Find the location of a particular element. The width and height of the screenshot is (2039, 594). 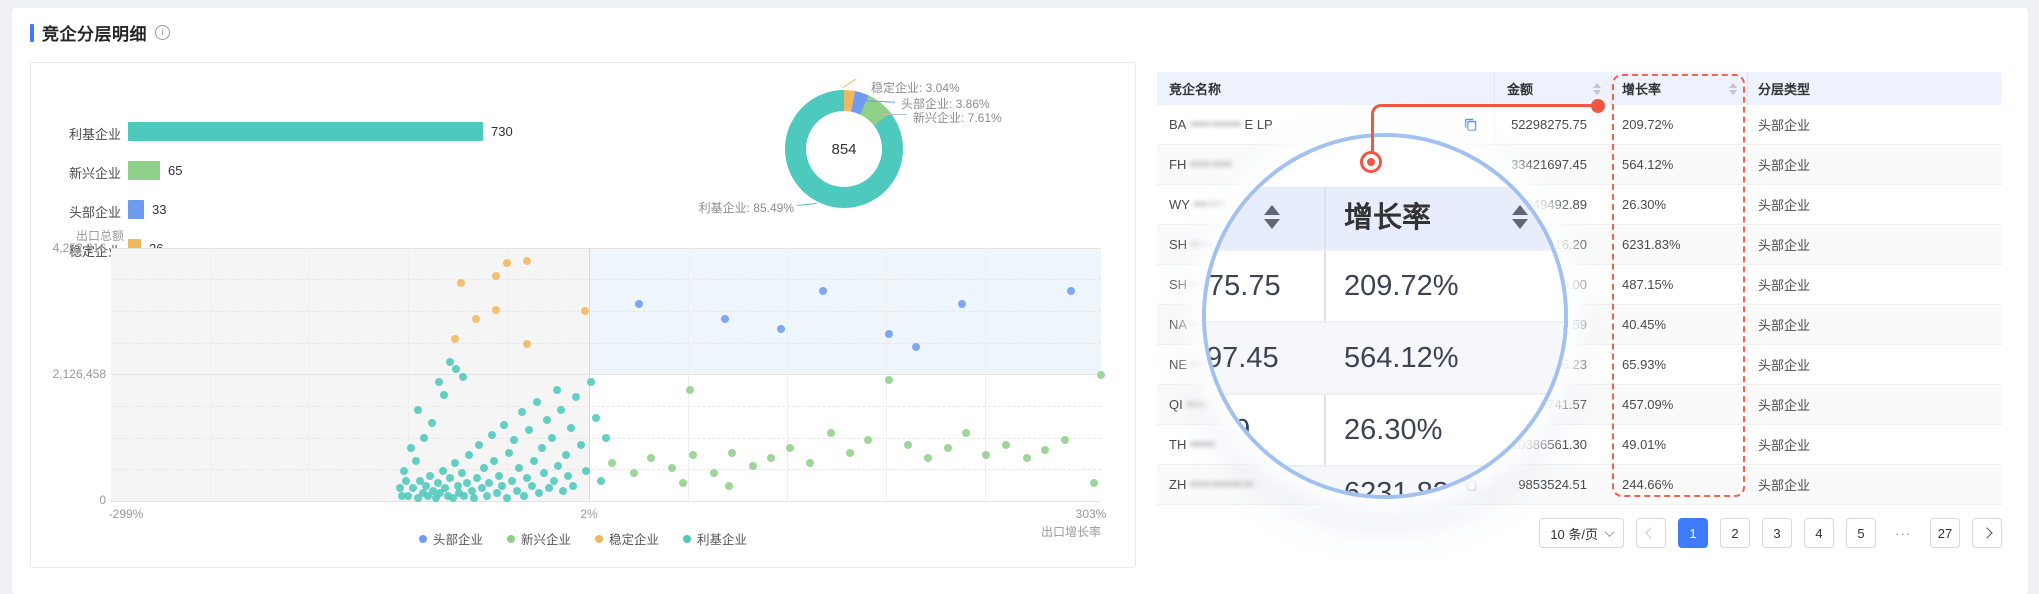

company-prefix: BA is located at coordinates (1178, 124).